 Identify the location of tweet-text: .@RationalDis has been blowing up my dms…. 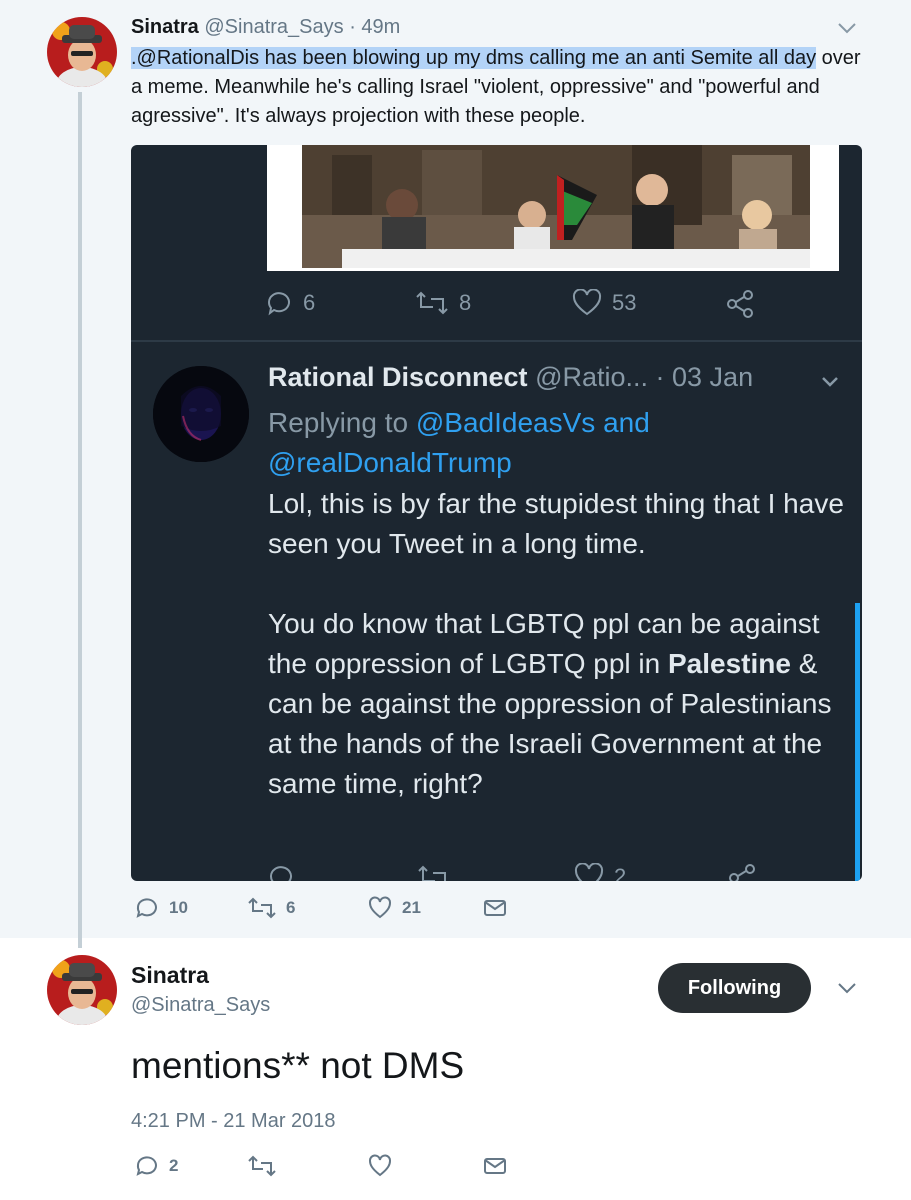
(496, 87).